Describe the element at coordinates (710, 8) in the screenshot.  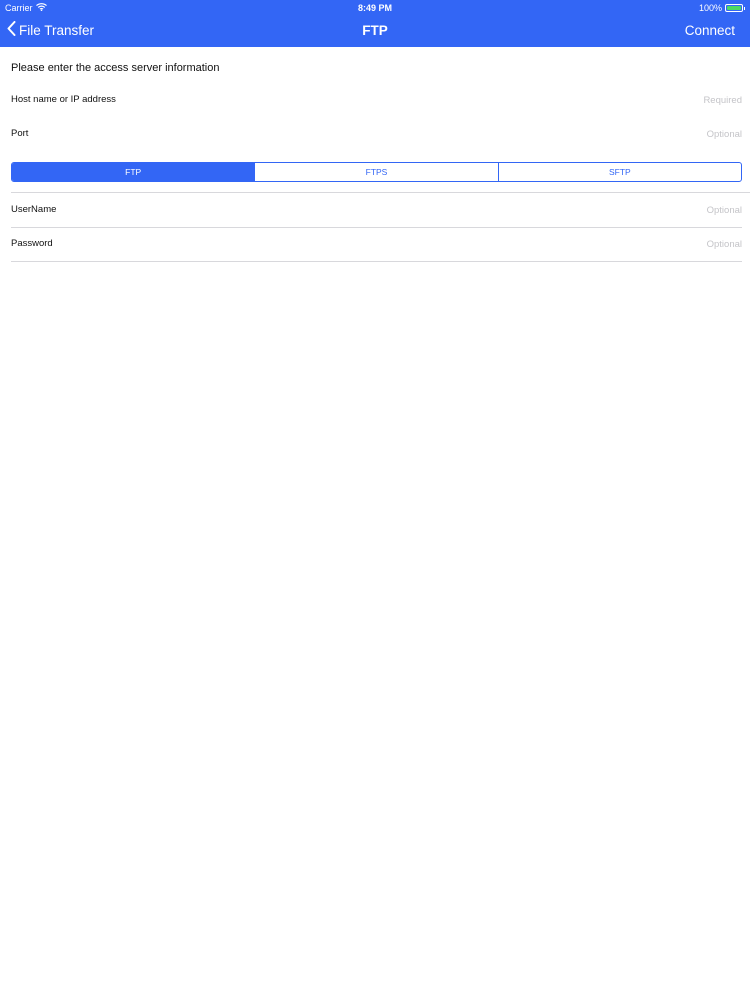
I see `battery-percent: 100%` at that location.